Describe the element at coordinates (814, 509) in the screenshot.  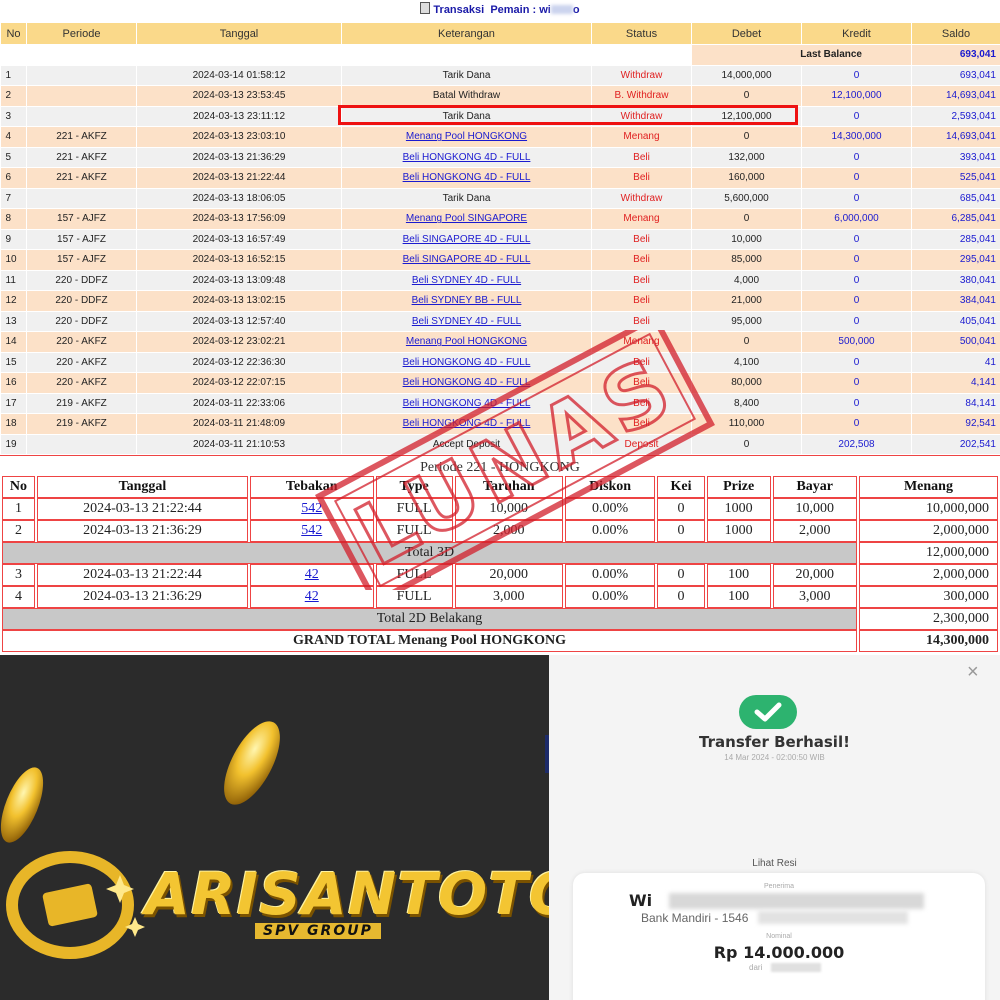
I see `bet-cell-bayar: 10,000` at that location.